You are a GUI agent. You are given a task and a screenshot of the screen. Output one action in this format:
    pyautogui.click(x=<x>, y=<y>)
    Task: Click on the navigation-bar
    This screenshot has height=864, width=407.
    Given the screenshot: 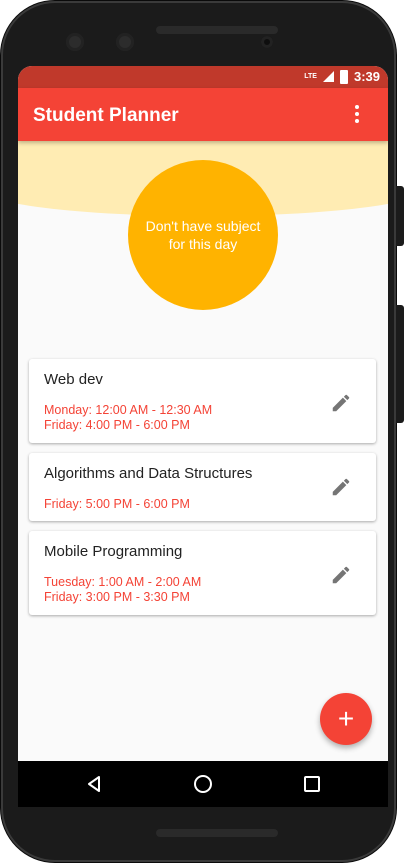 What is the action you would take?
    pyautogui.click(x=203, y=784)
    